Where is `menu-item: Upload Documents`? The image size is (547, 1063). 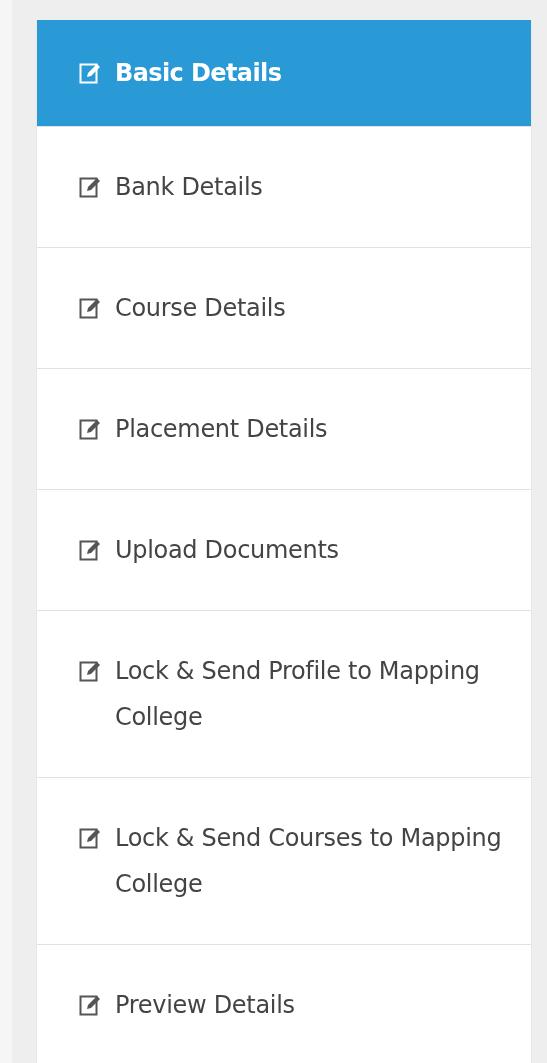
menu-item: Upload Documents is located at coordinates (284, 550).